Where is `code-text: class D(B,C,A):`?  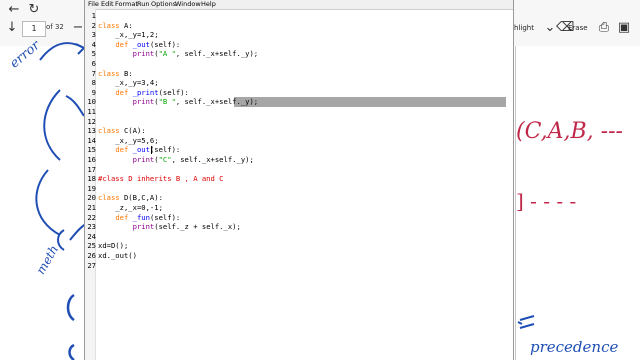
code-text: class D(B,C,A): is located at coordinates (130, 198).